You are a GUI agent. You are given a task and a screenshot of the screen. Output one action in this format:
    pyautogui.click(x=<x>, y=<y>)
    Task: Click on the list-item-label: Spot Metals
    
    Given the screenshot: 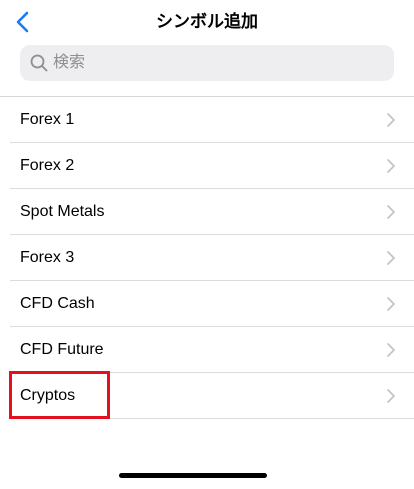 What is the action you would take?
    pyautogui.click(x=62, y=211)
    